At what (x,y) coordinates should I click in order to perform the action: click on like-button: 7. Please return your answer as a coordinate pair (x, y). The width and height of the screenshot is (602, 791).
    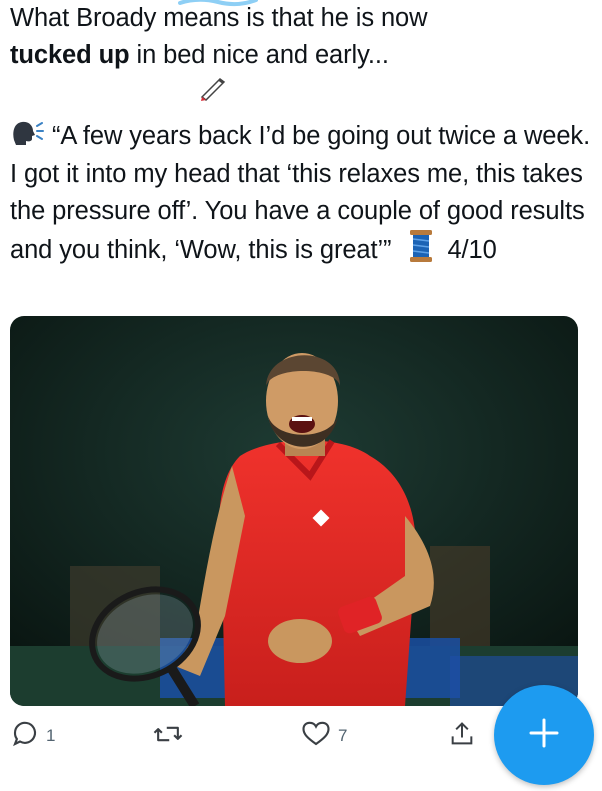
    Looking at the image, I should click on (323, 736).